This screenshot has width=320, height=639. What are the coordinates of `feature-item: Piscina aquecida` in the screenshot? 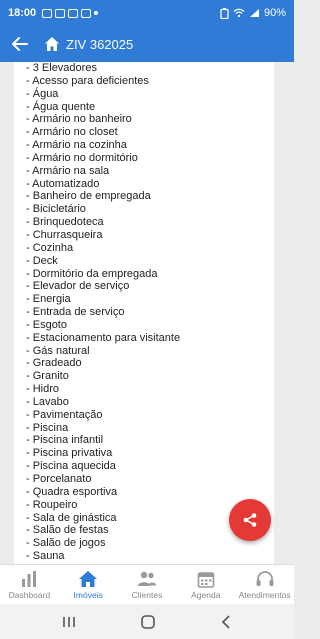 It's located at (150, 466).